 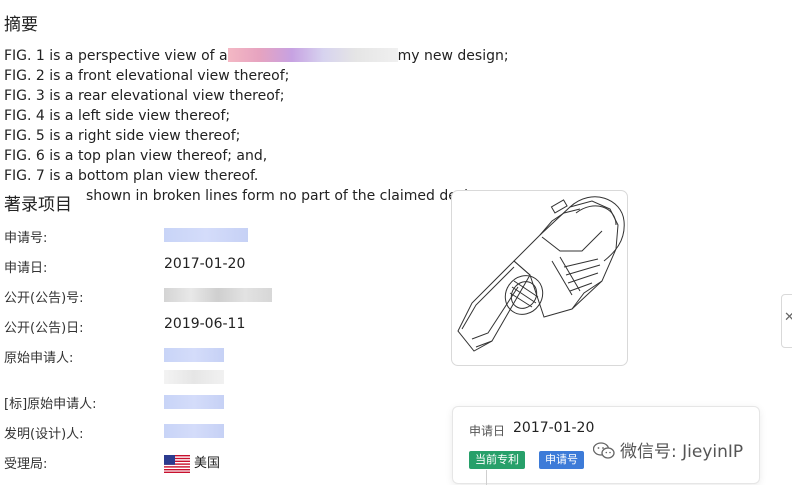 I want to click on redacted-text, so click(x=312, y=55).